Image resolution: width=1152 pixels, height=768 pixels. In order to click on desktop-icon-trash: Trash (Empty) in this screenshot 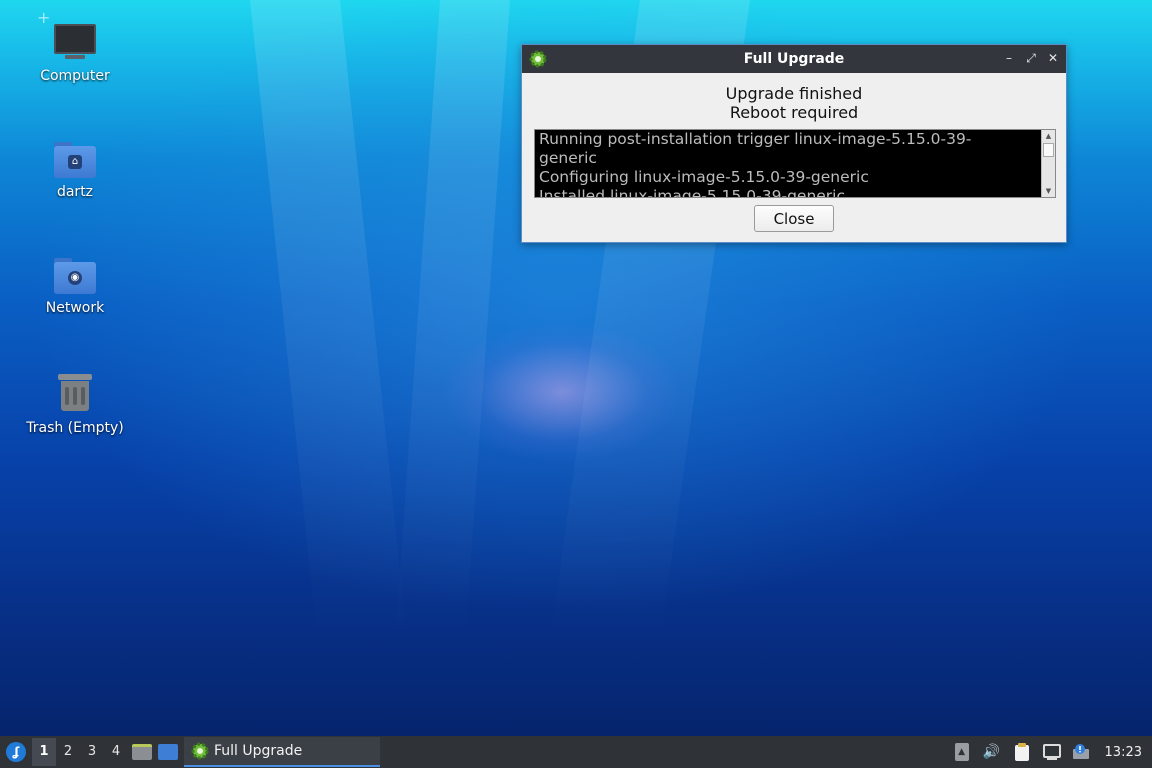, I will do `click(75, 404)`.